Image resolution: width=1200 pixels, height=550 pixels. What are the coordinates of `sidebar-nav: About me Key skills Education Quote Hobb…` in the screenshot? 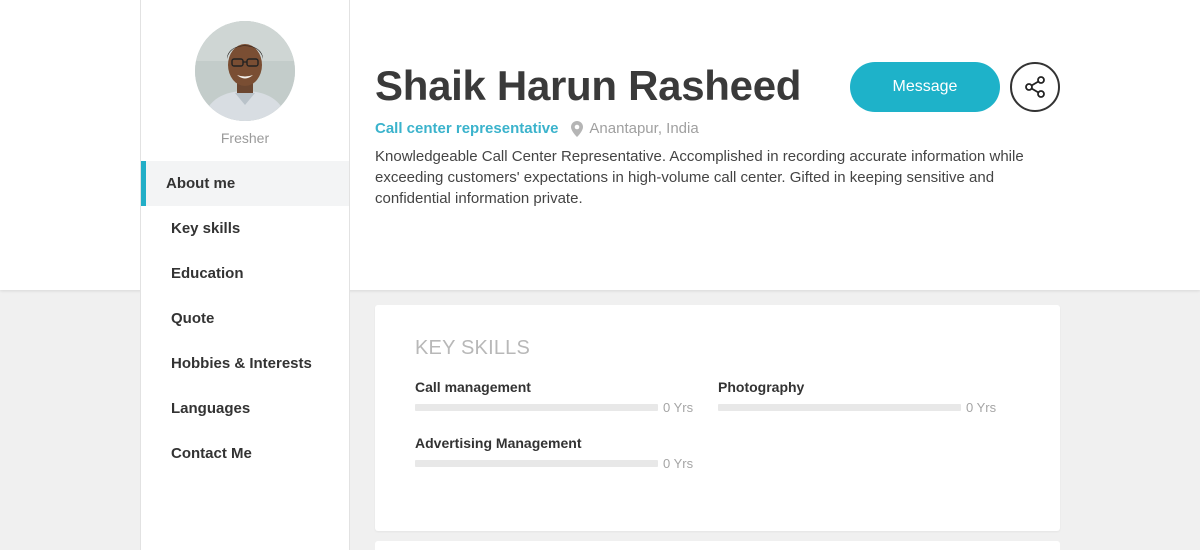 It's located at (245, 318).